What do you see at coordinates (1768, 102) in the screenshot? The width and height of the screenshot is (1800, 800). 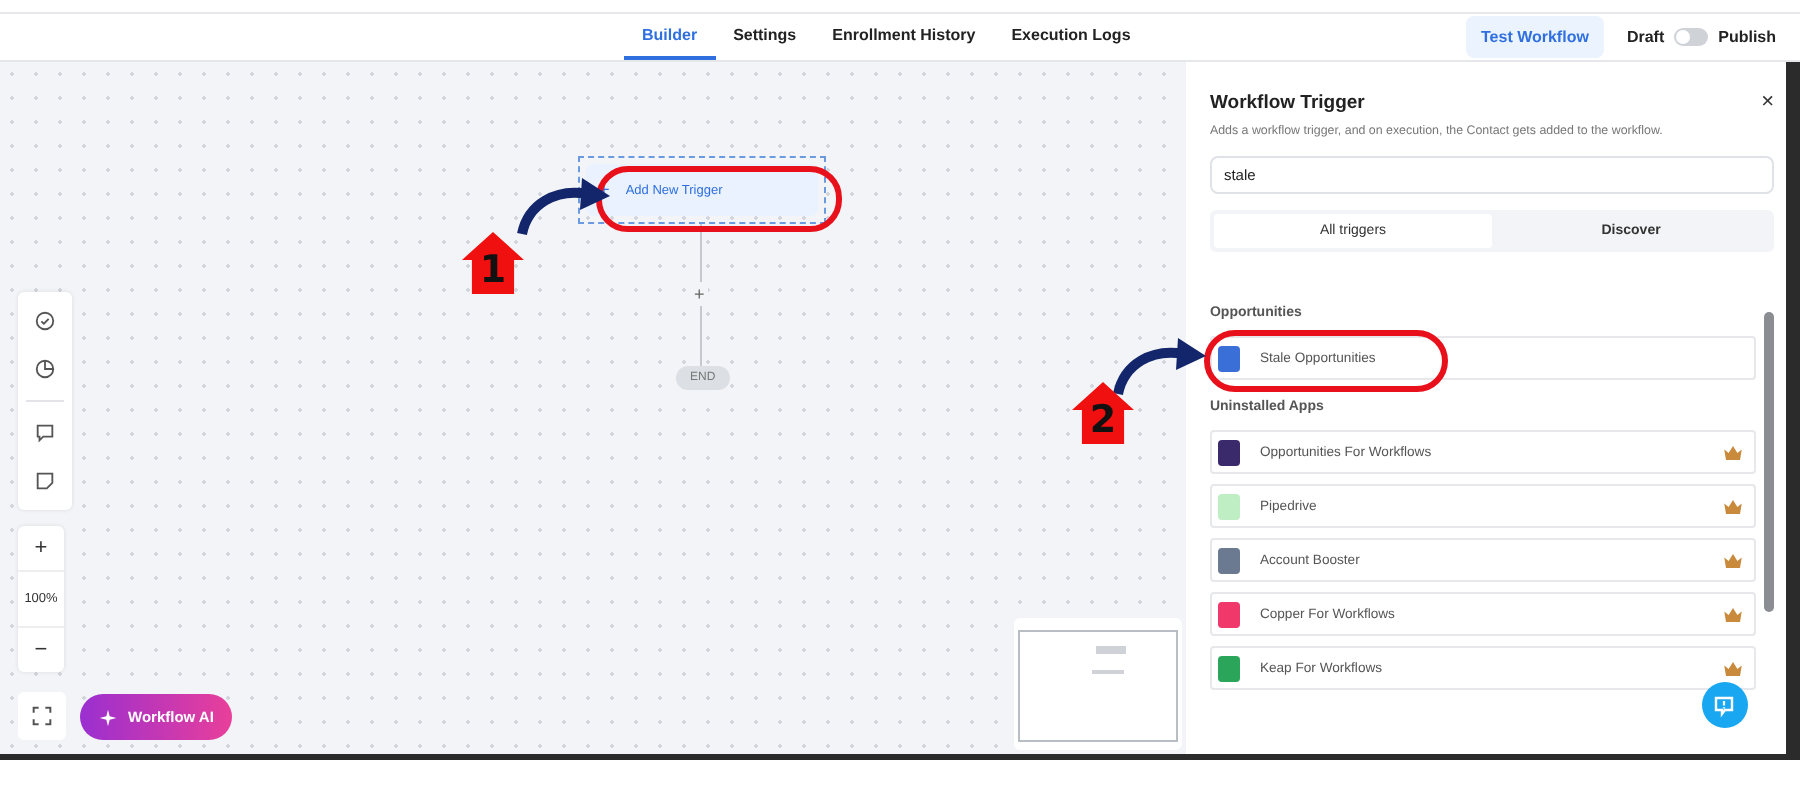 I see `close-button: ×` at bounding box center [1768, 102].